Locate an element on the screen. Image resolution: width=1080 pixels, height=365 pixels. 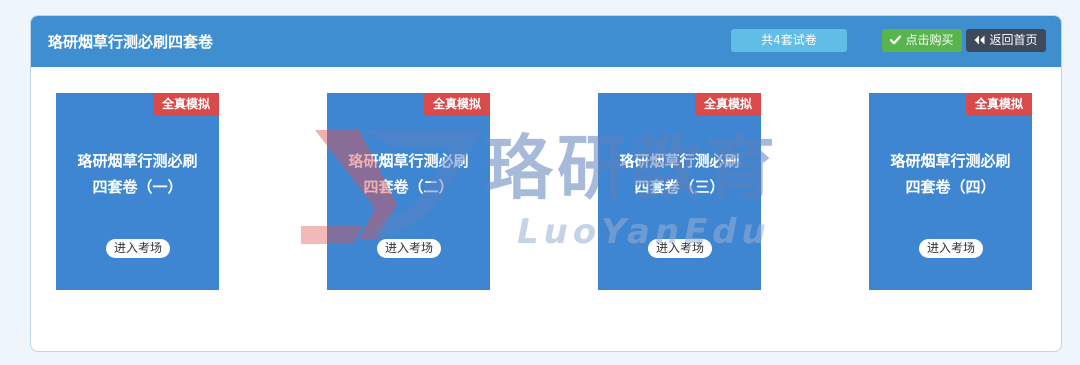
page-title: 珞研烟草行测必刷四套卷 is located at coordinates (131, 42).